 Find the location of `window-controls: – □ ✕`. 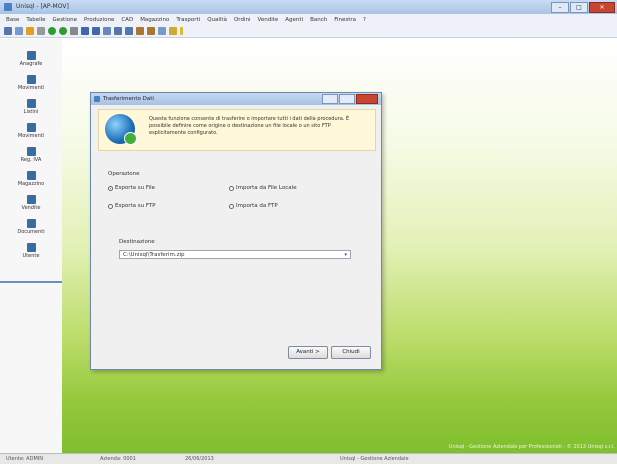

window-controls: – □ ✕ is located at coordinates (583, 7).